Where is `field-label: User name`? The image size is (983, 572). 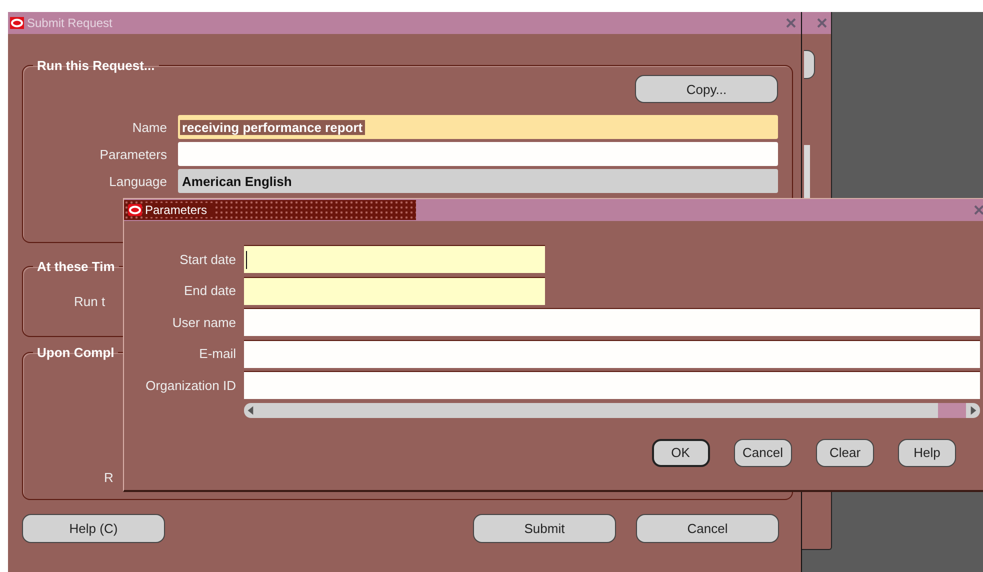
field-label: User name is located at coordinates (203, 322).